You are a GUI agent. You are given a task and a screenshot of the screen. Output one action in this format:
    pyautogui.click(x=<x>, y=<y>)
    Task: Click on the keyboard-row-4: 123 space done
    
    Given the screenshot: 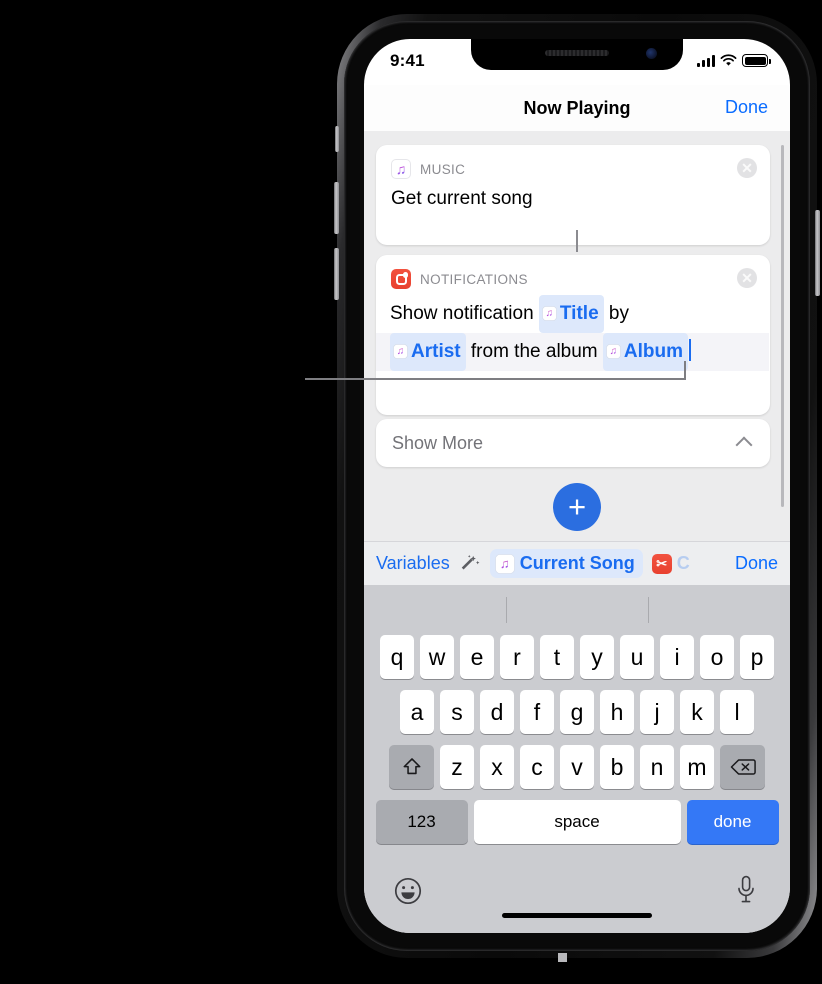 What is the action you would take?
    pyautogui.click(x=577, y=822)
    